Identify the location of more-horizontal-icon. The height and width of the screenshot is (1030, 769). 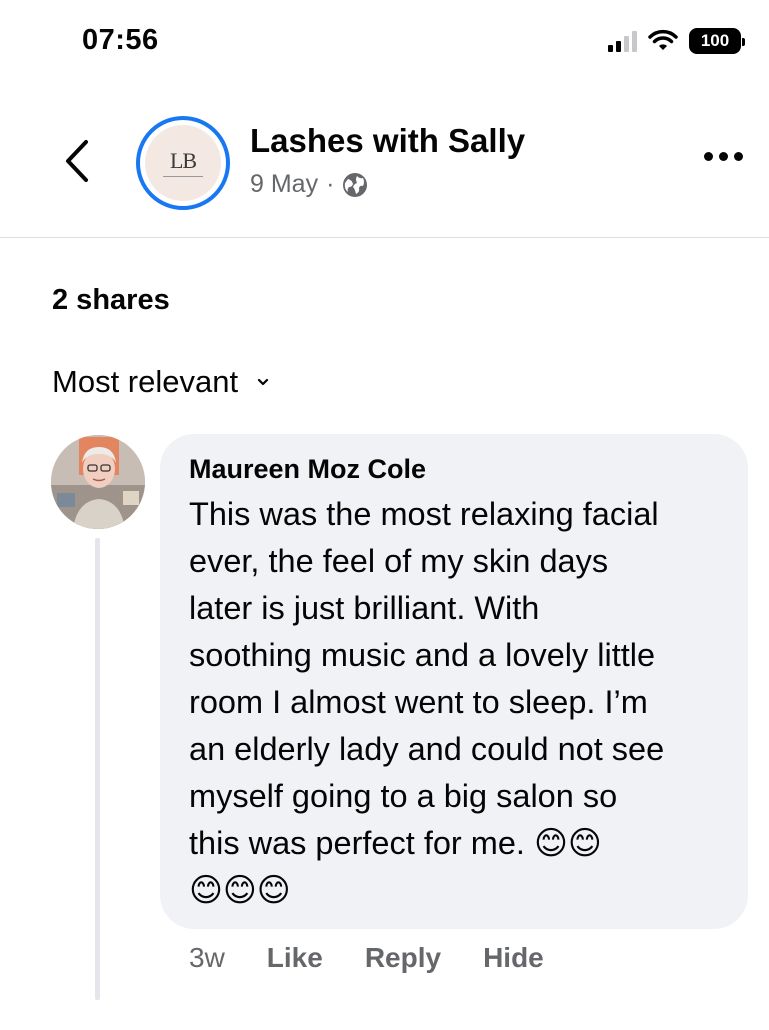
(708, 156).